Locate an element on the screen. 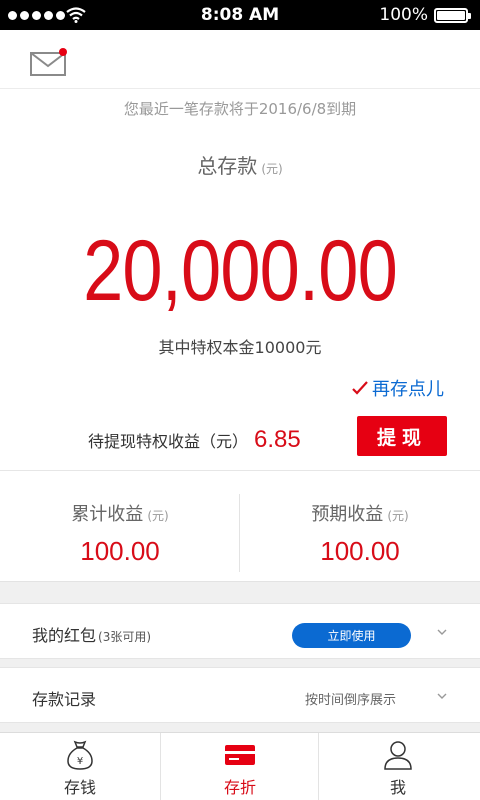 The width and height of the screenshot is (480, 800). cumulative-earnings-value: 100.00 is located at coordinates (120, 551).